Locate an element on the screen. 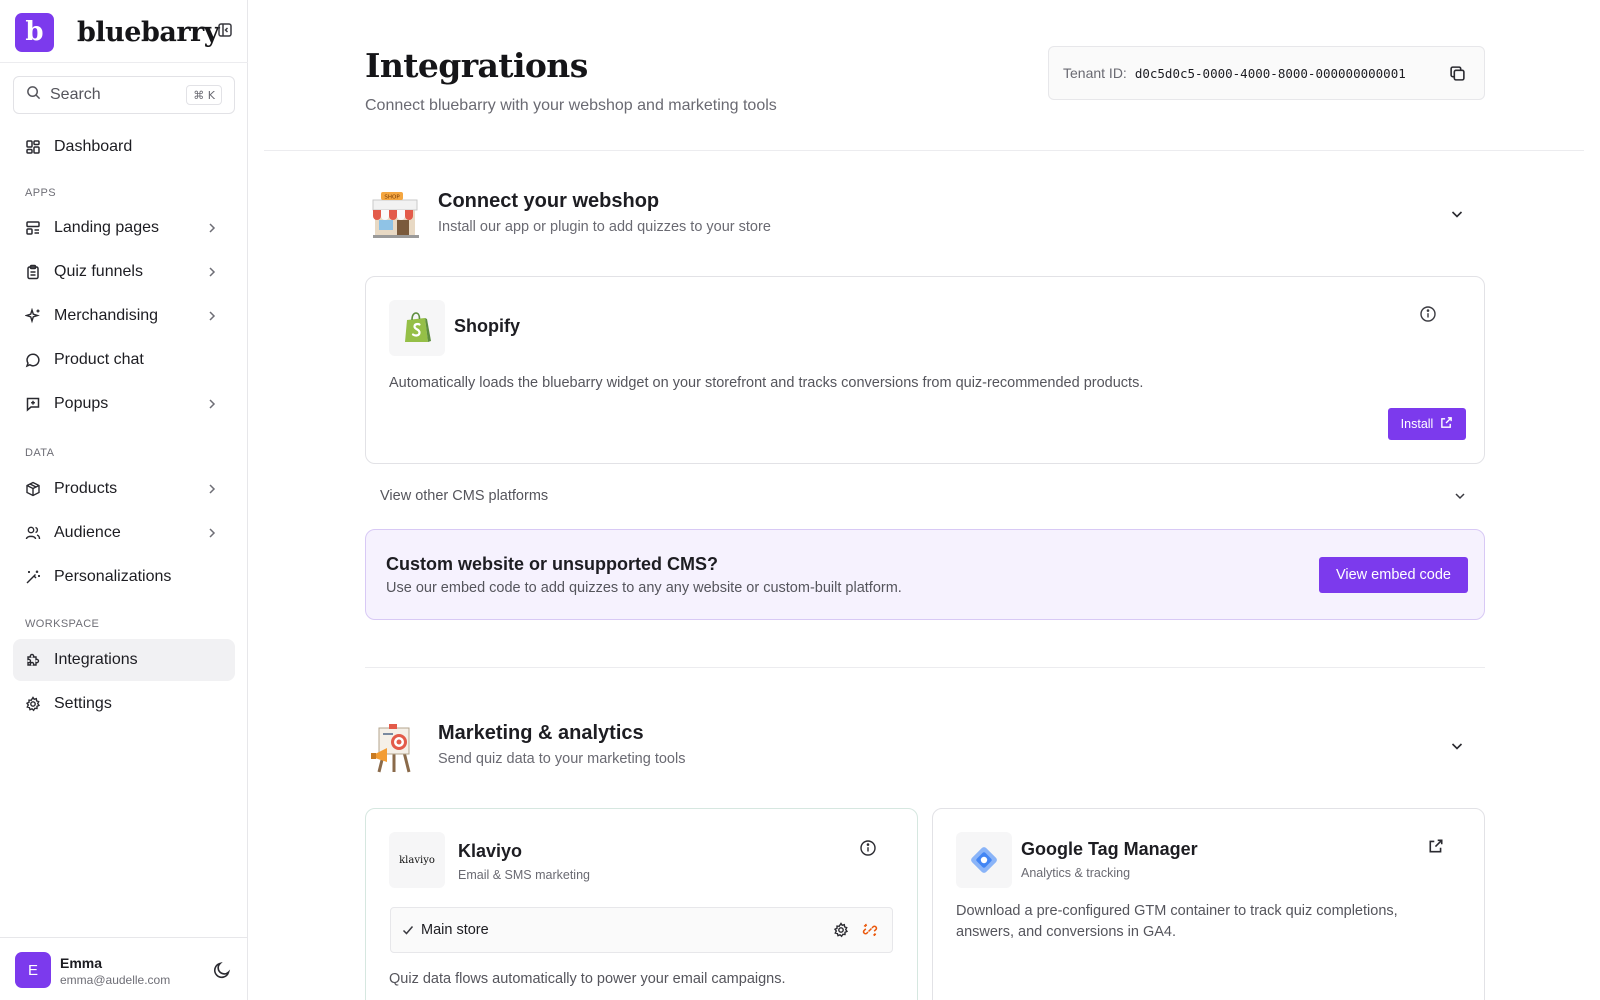 This screenshot has width=1600, height=1000. sidebar-item-products: Products is located at coordinates (124, 489).